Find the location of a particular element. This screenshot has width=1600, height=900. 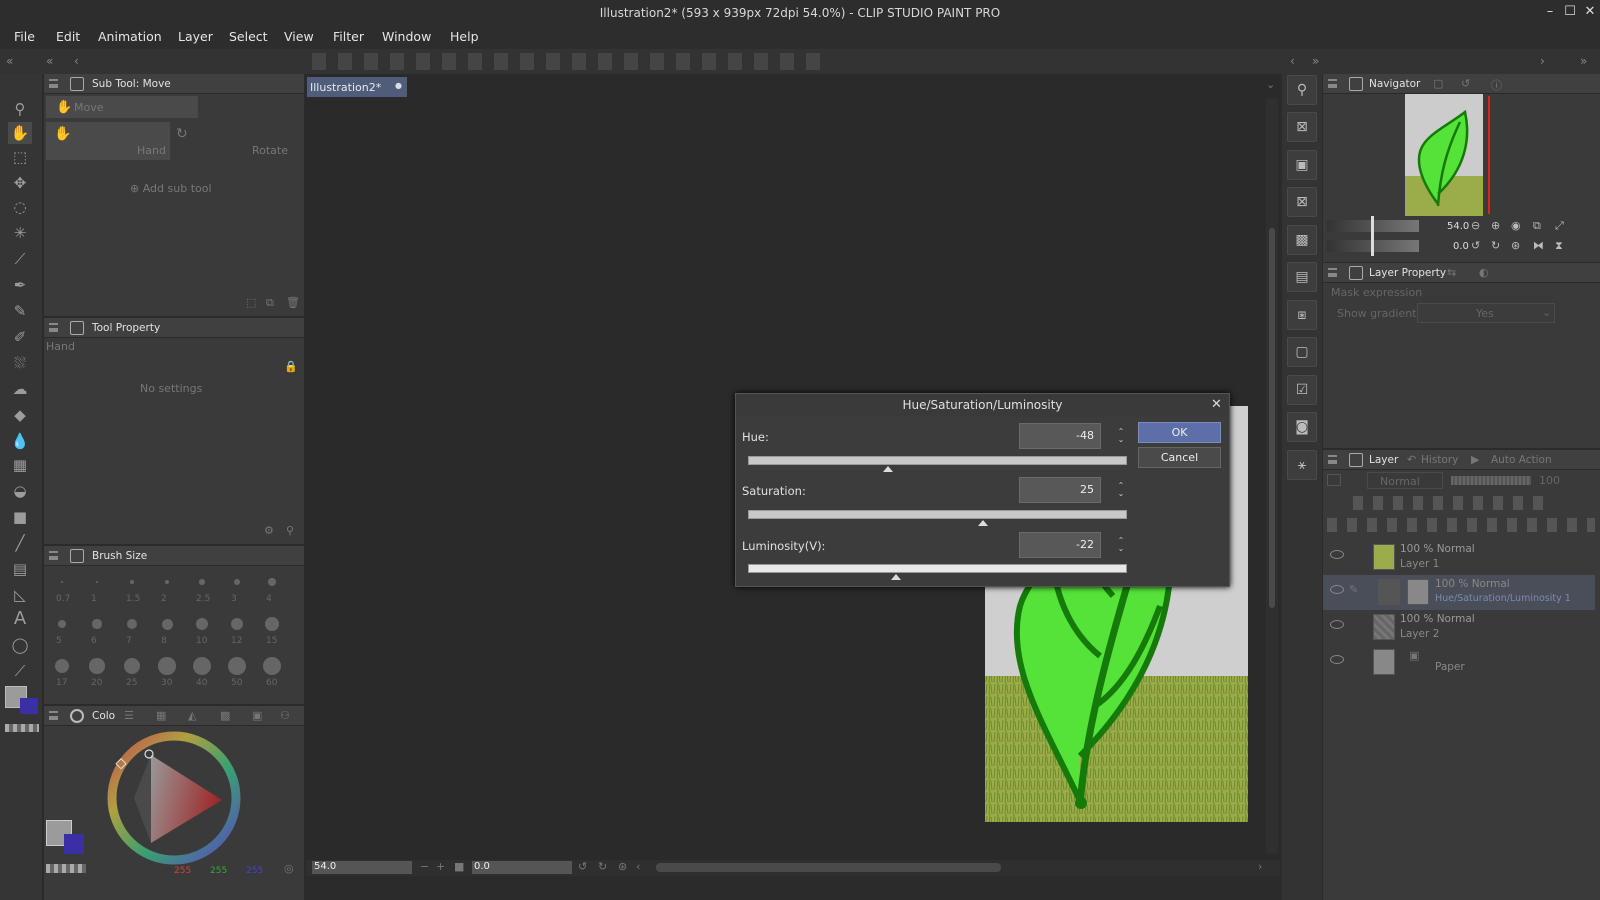

gradient-tool-icon: ■ is located at coordinates (20, 517).